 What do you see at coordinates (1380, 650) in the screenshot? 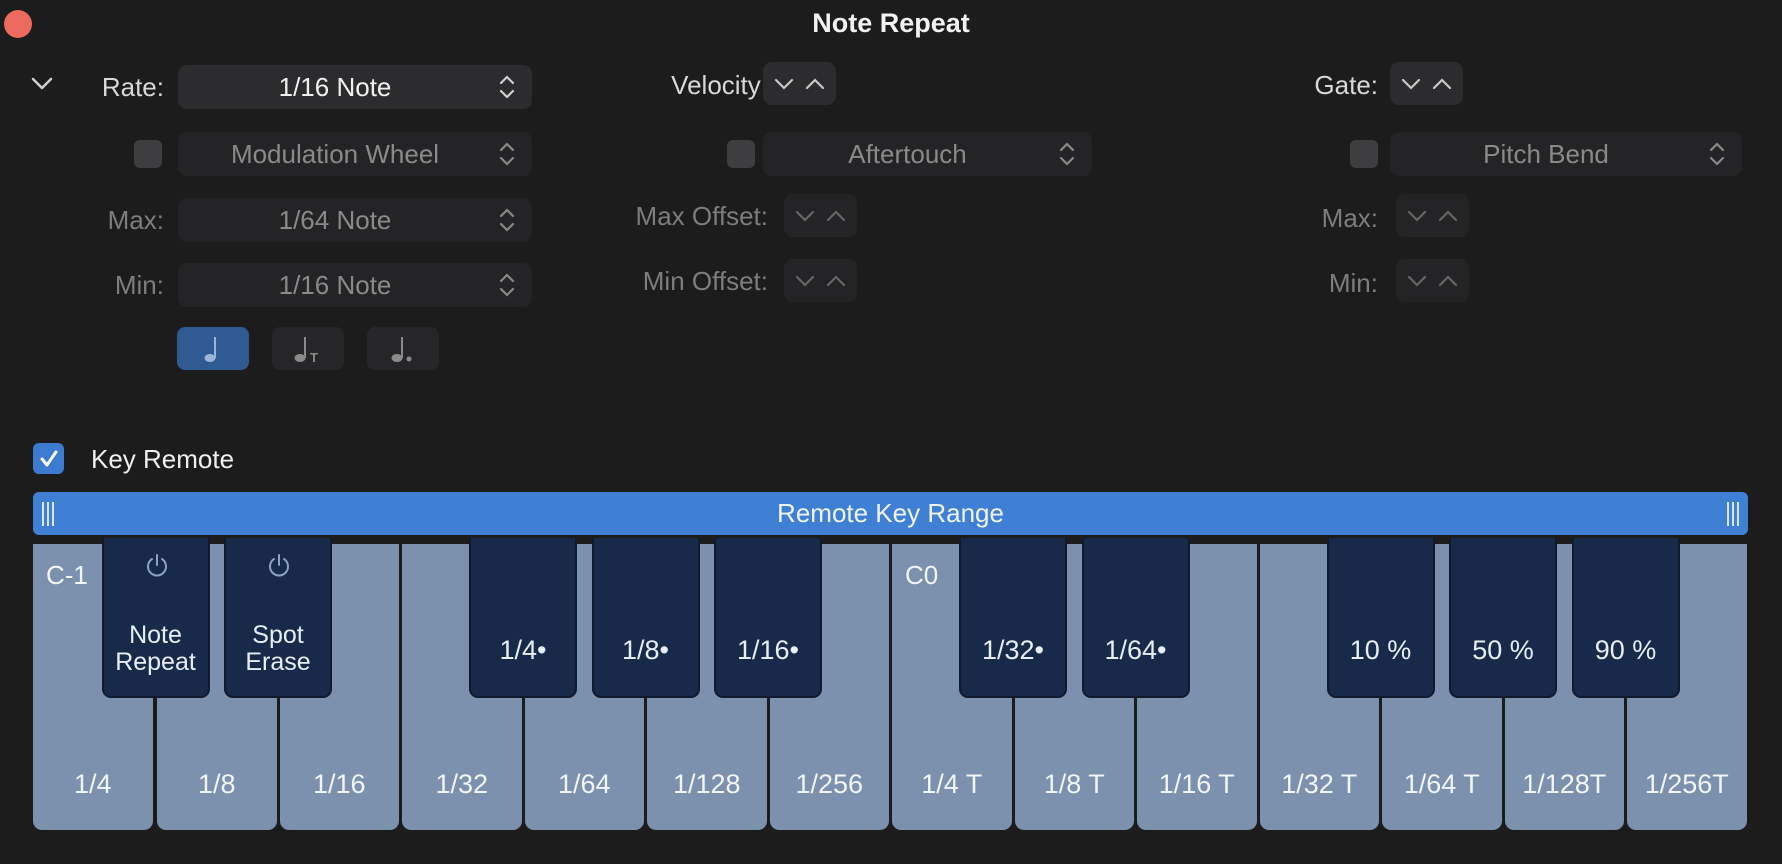
I see `black-key-label: 10 %` at bounding box center [1380, 650].